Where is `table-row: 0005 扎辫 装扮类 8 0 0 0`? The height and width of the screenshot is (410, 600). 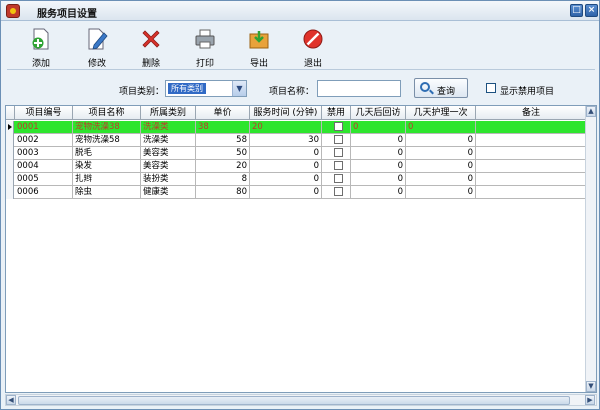 table-row: 0005 扎辫 装扮类 8 0 0 0 is located at coordinates (296, 179).